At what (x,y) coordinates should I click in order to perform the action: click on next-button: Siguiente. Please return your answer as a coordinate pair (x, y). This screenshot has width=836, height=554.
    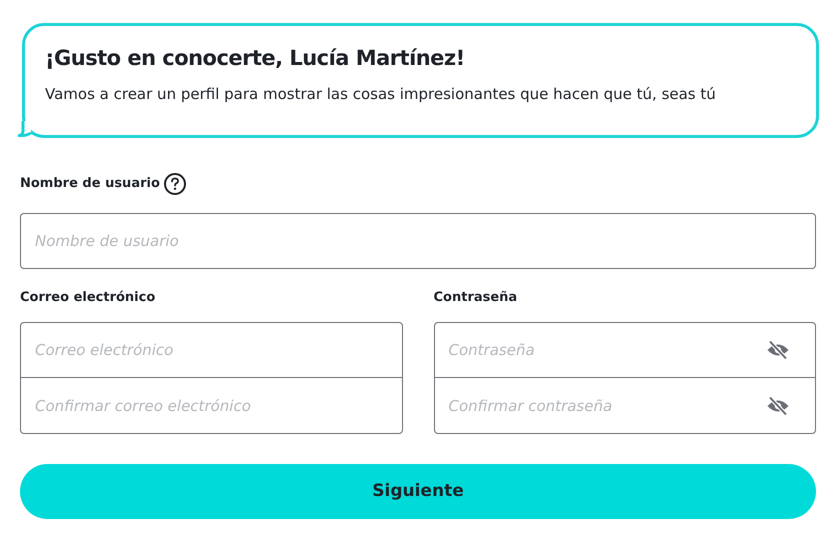
    Looking at the image, I should click on (418, 491).